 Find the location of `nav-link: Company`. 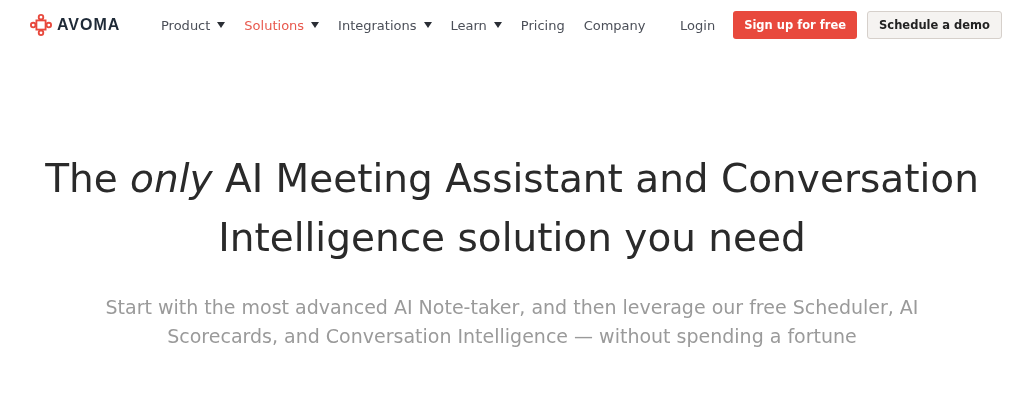

nav-link: Company is located at coordinates (614, 25).